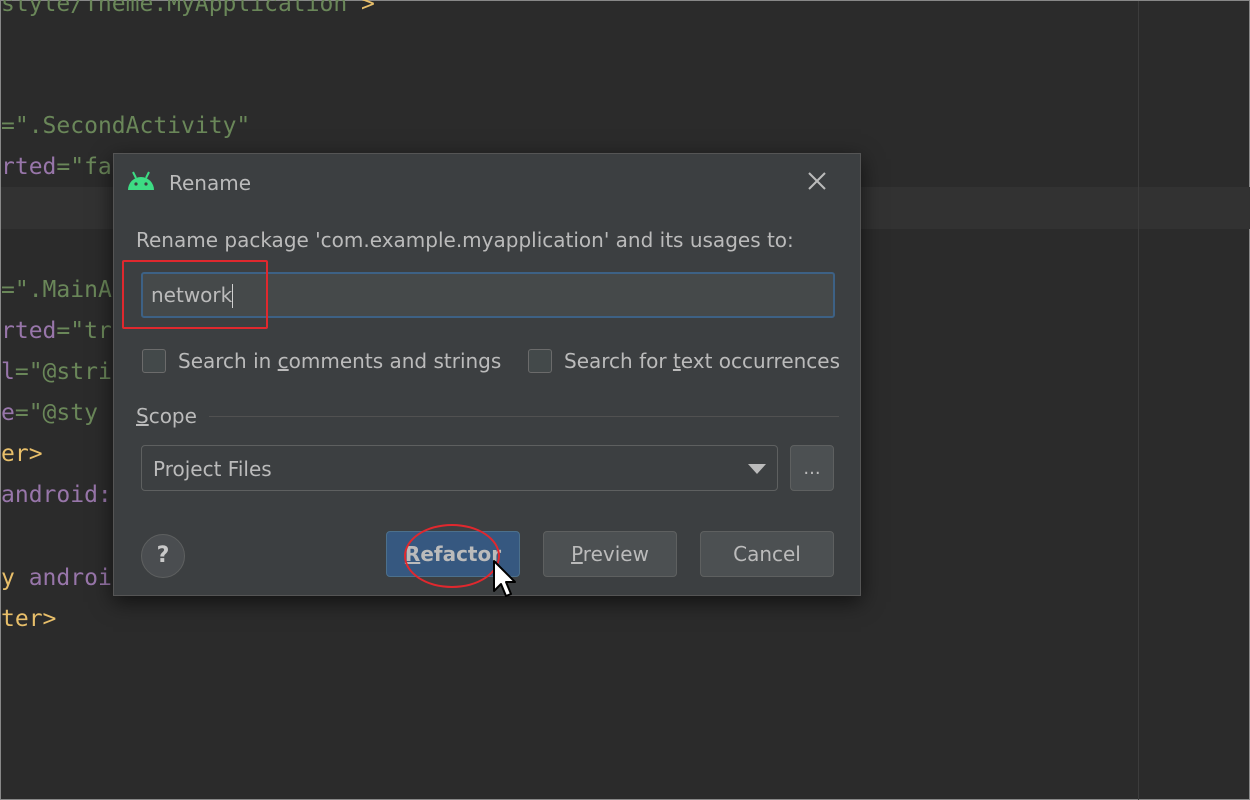  Describe the element at coordinates (163, 556) in the screenshot. I see `help-button: ?` at that location.